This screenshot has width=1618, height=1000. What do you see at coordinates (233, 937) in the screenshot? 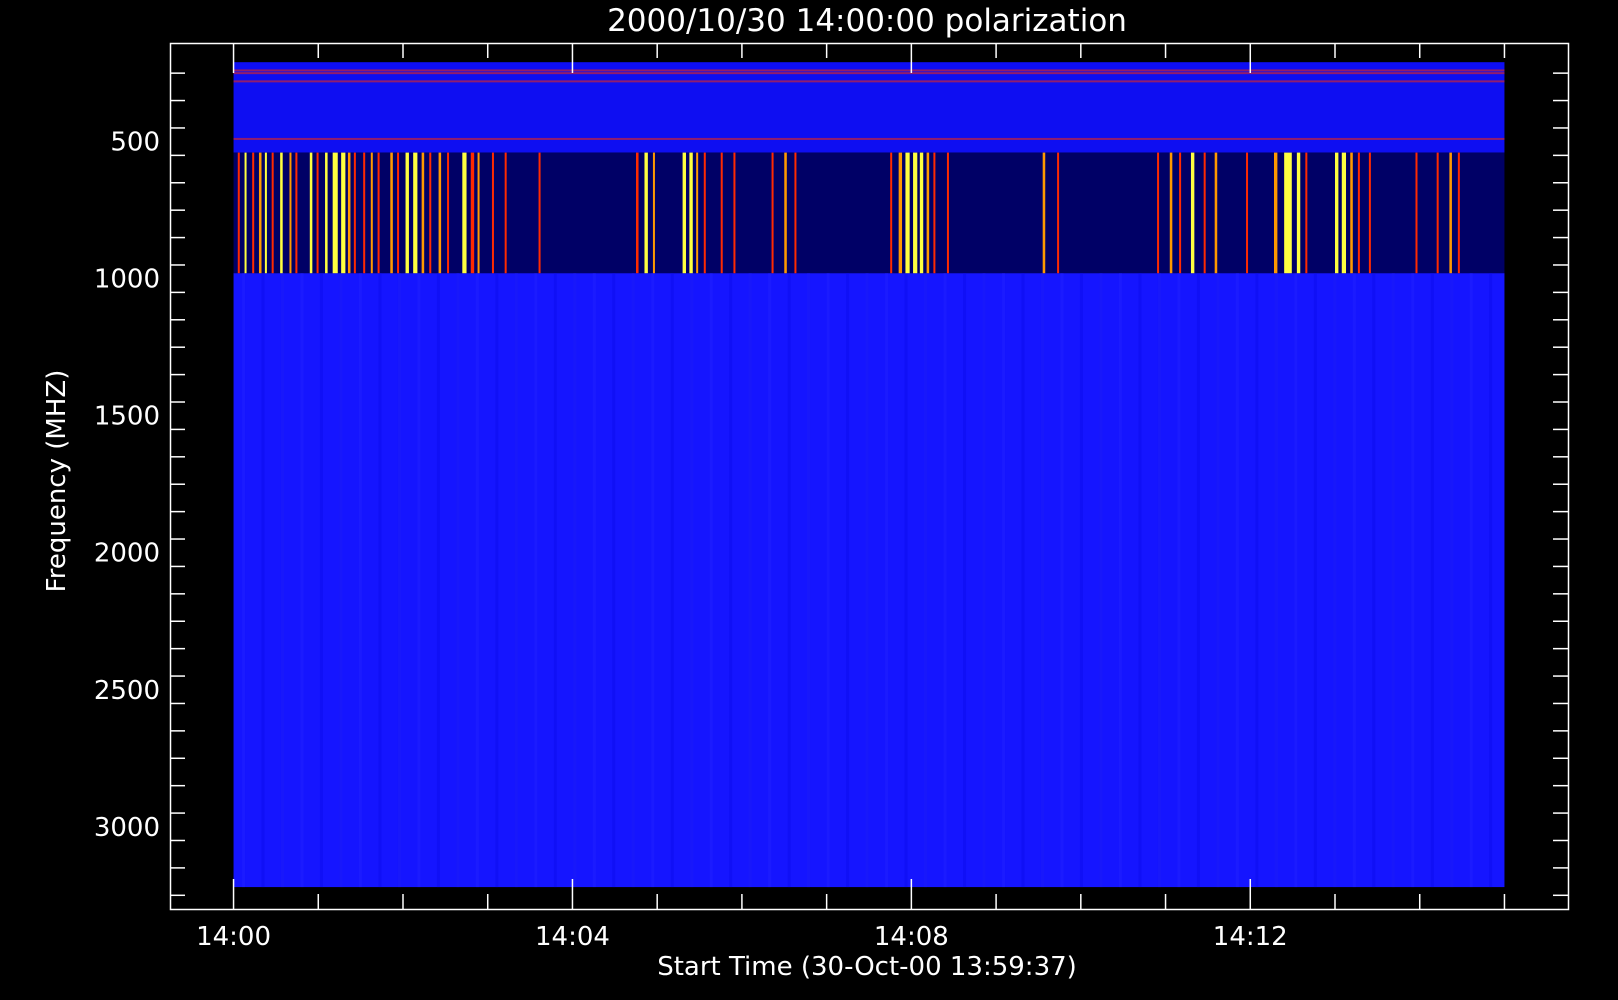
I see `x-tick-label: 14:00` at bounding box center [233, 937].